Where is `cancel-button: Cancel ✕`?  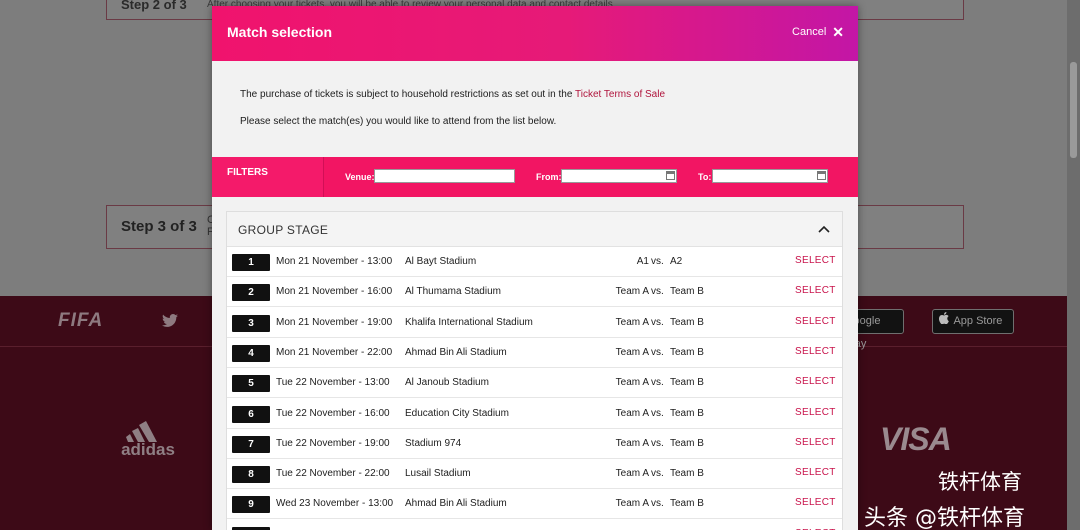
cancel-button: Cancel ✕ is located at coordinates (818, 32).